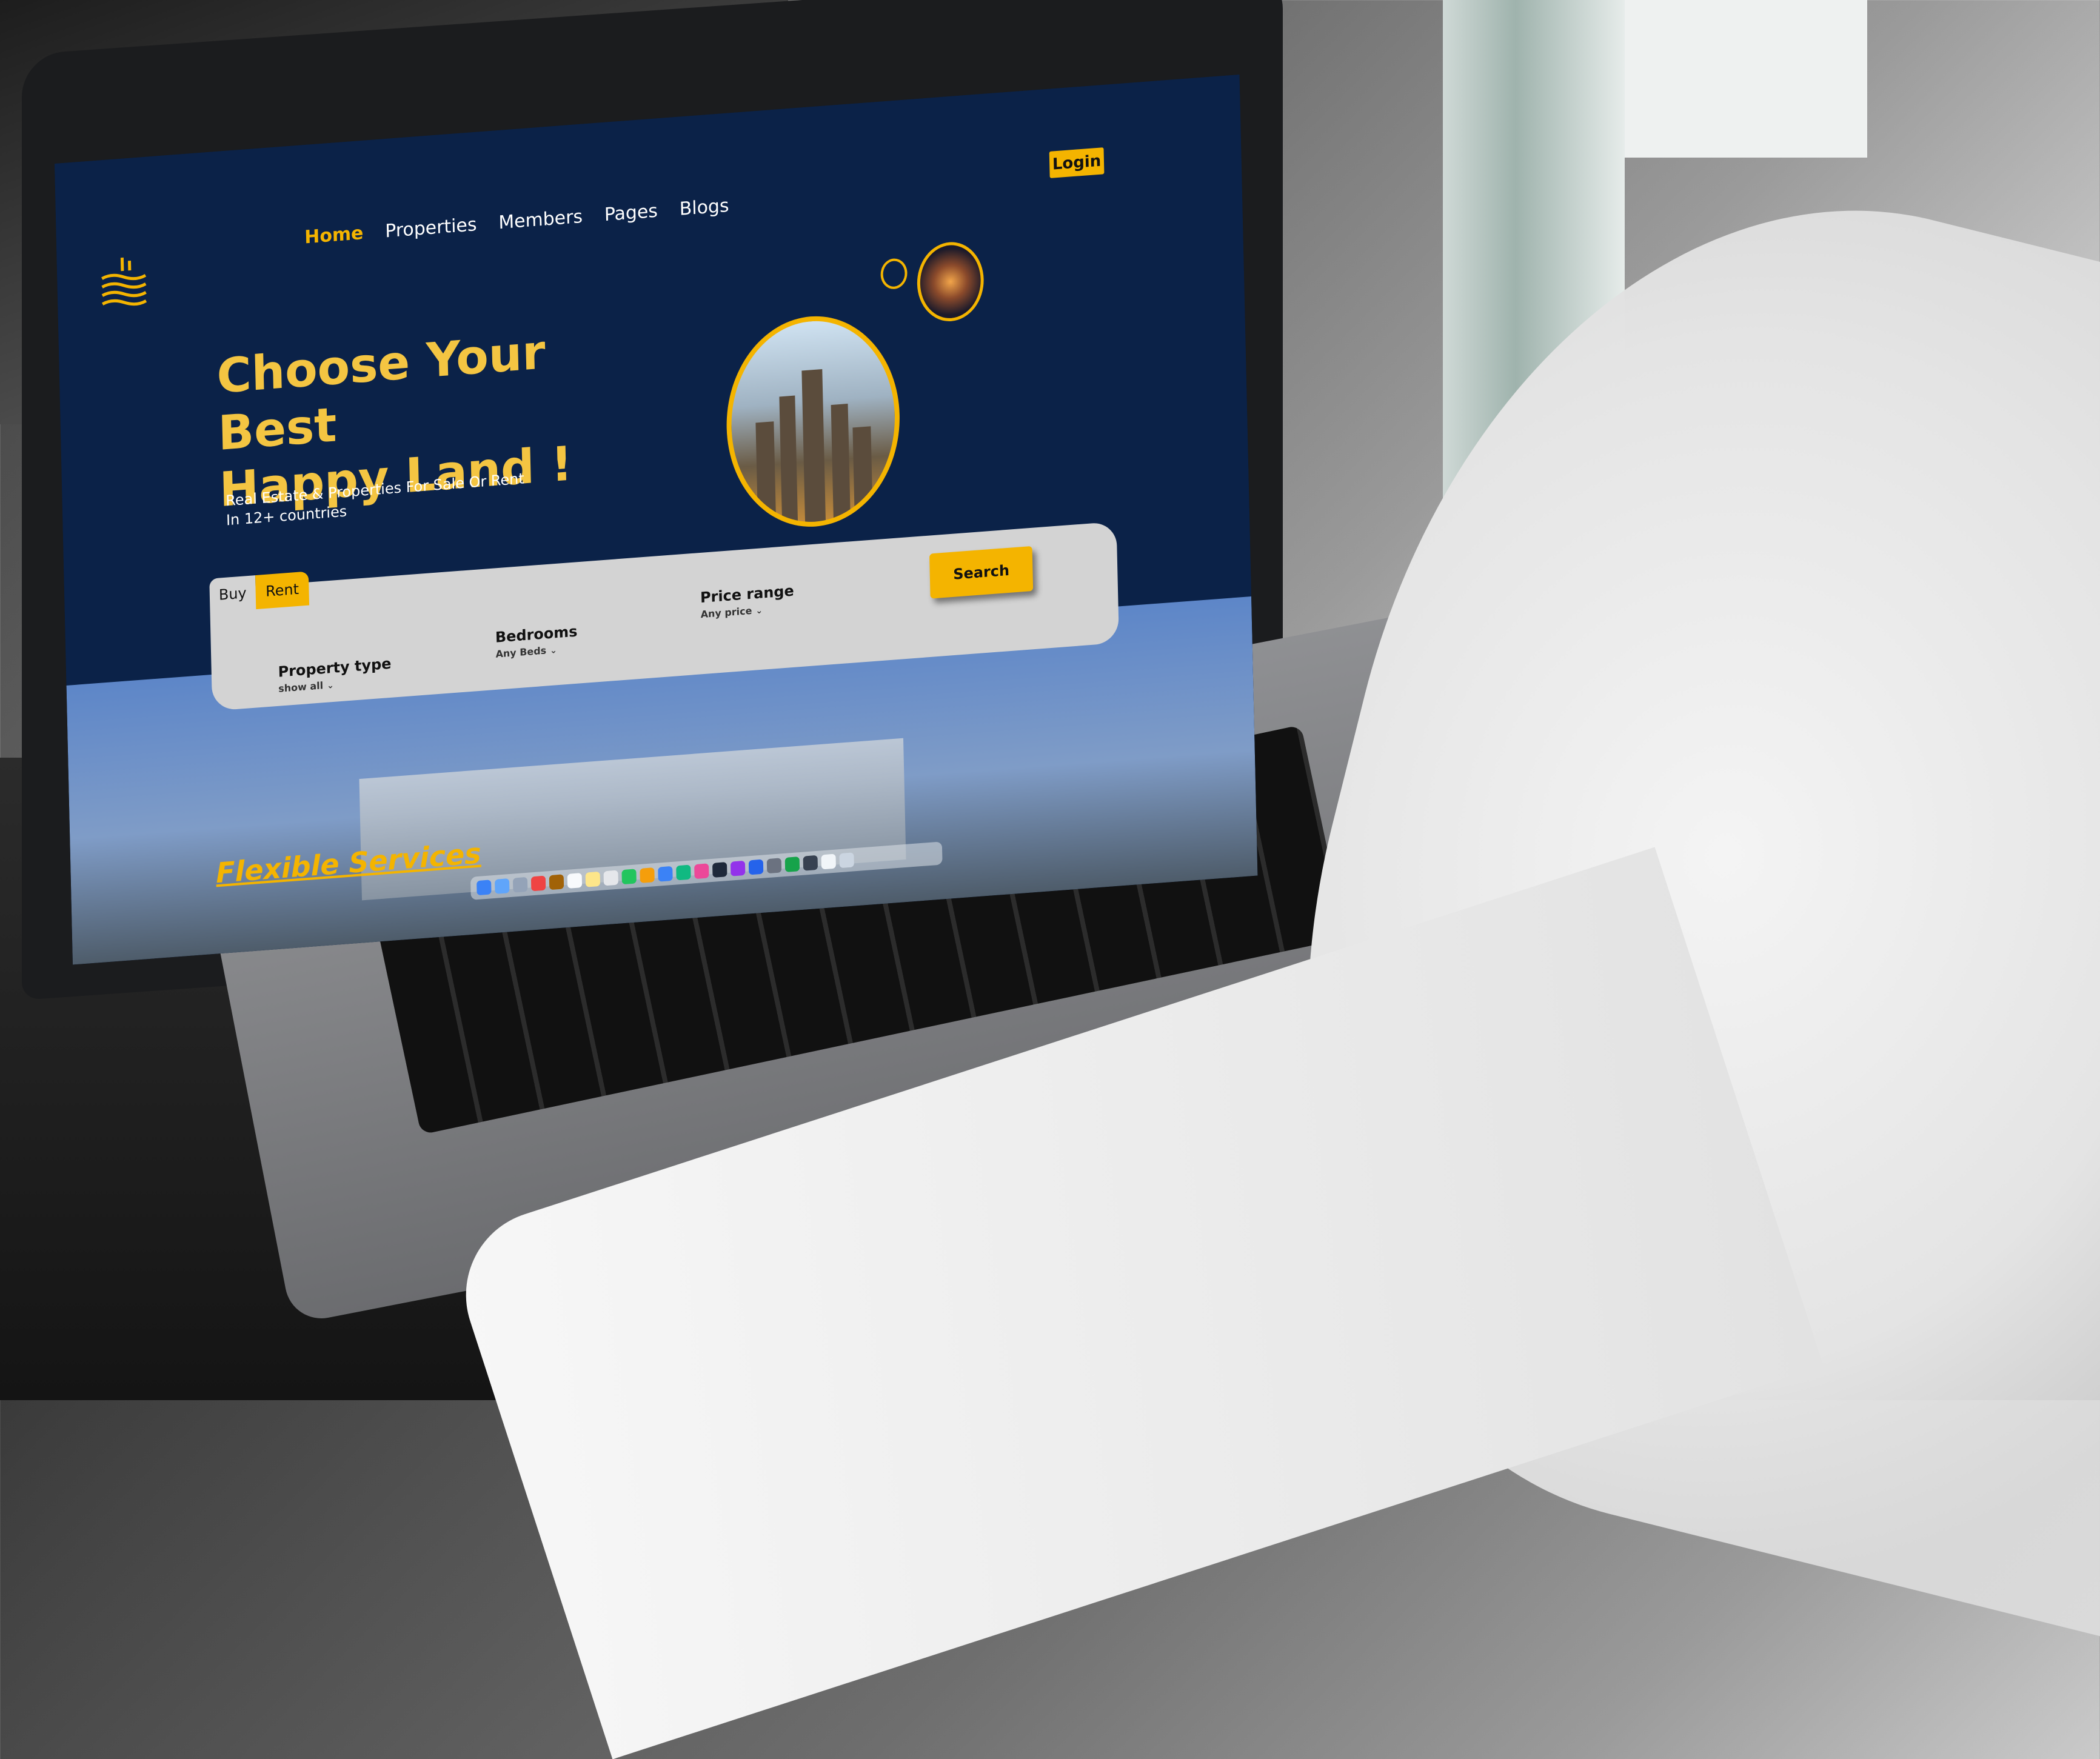  I want to click on podcasts-icon, so click(738, 868).